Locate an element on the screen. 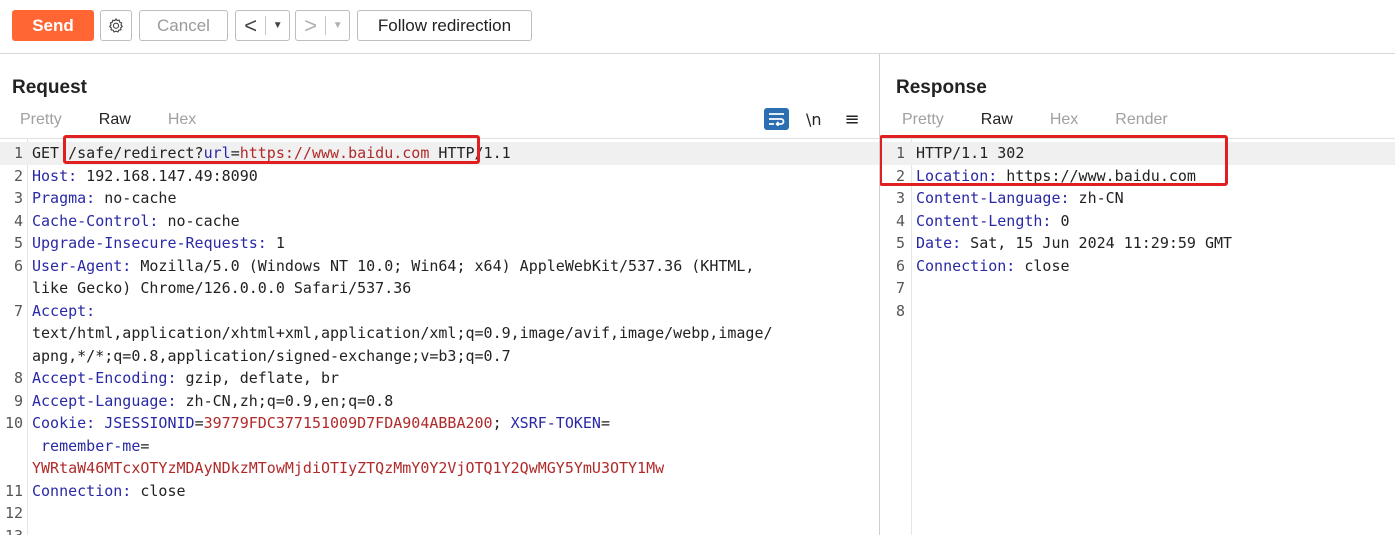 This screenshot has width=1395, height=535. code-line: 13 is located at coordinates (439, 530).